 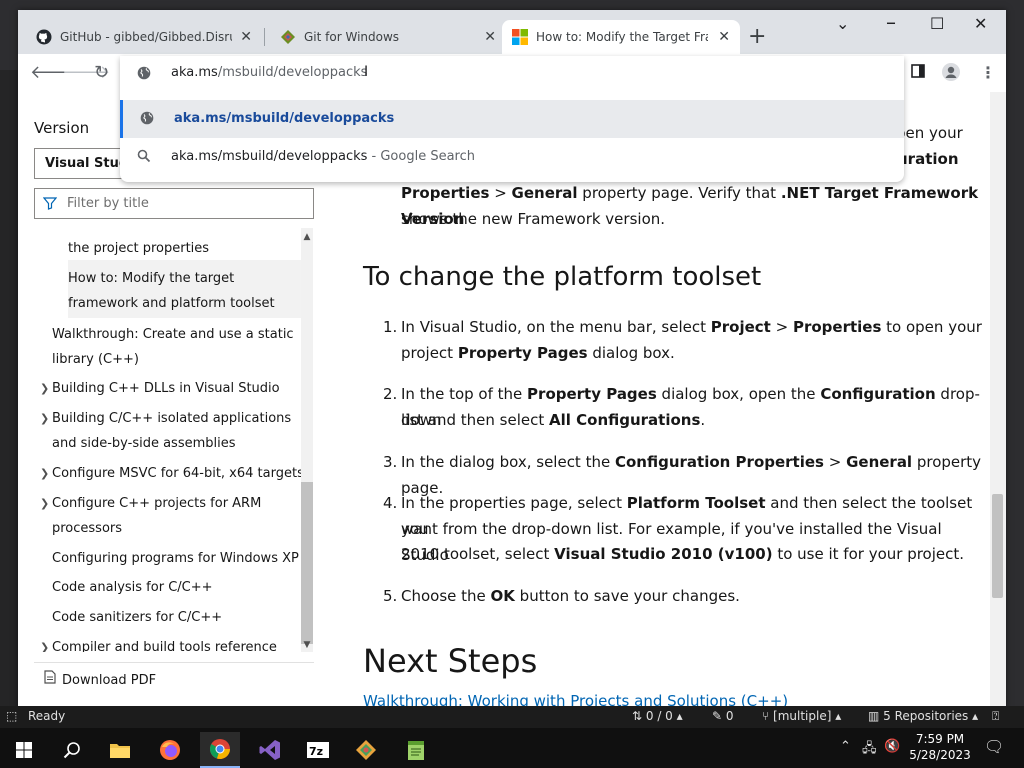 I want to click on toc-item: Configuring programs for Windows XP, so click(x=175, y=558).